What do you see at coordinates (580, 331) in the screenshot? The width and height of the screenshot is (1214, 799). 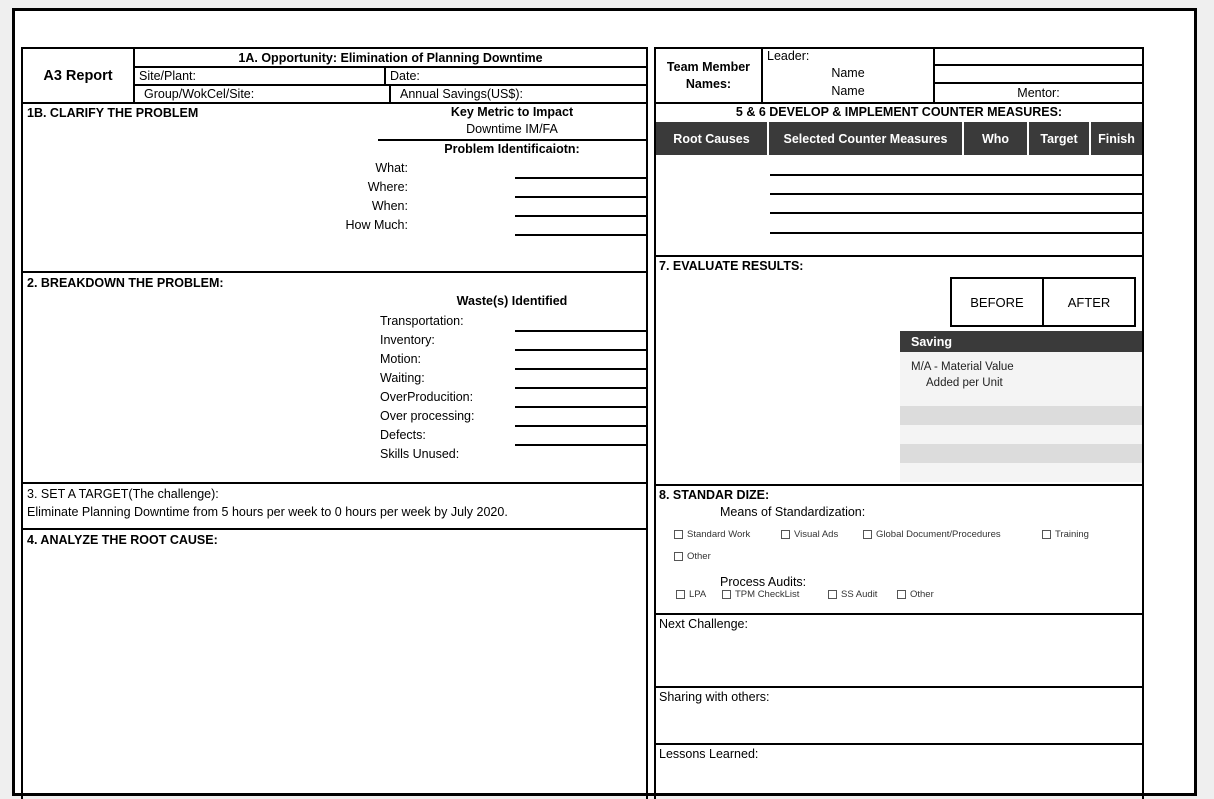 I see `waste-line-transportation` at bounding box center [580, 331].